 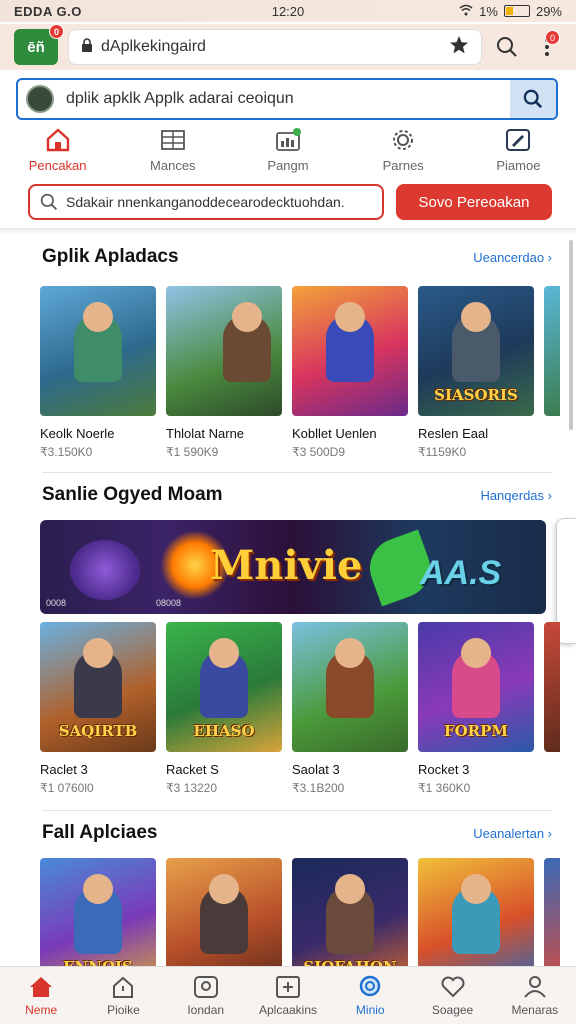 I want to click on app-name: Keolk Noerle, so click(x=77, y=433).